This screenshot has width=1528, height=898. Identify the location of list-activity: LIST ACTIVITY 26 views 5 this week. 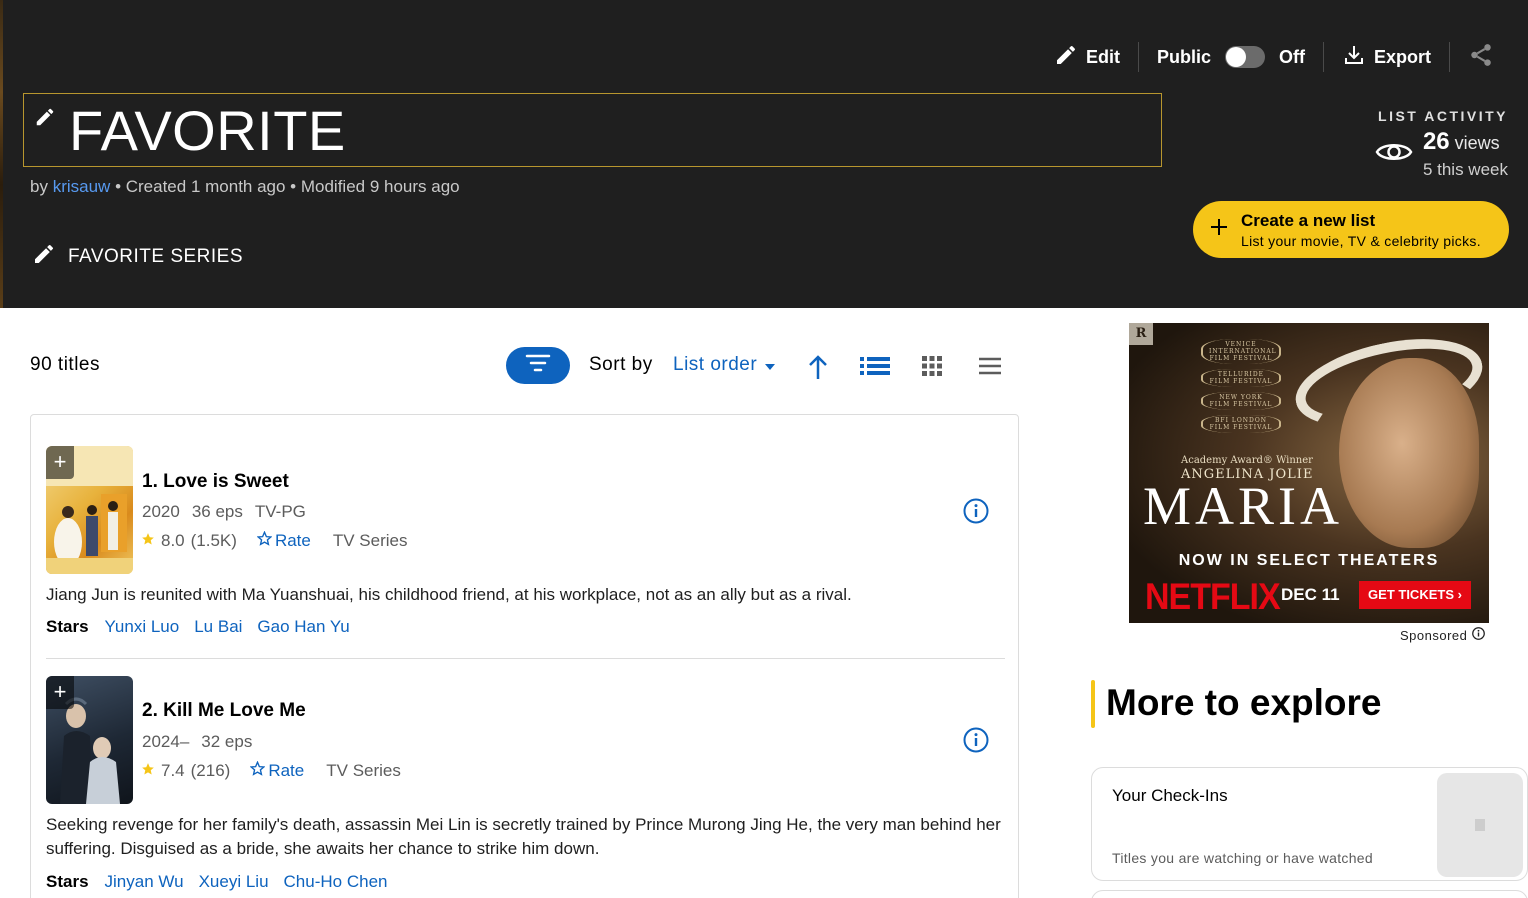
(1433, 144).